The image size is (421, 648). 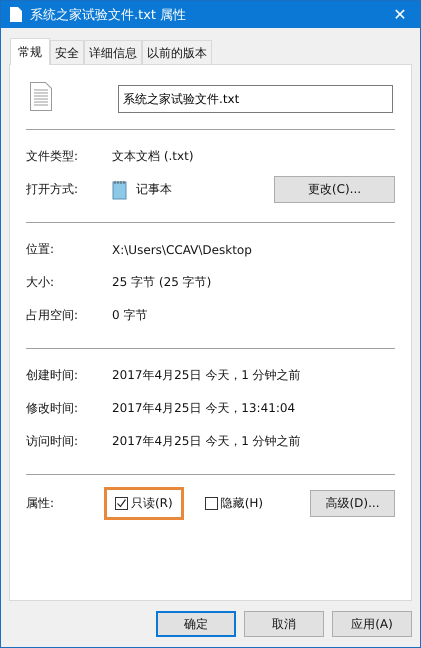 What do you see at coordinates (130, 315) in the screenshot?
I see `field-value: 0 字节` at bounding box center [130, 315].